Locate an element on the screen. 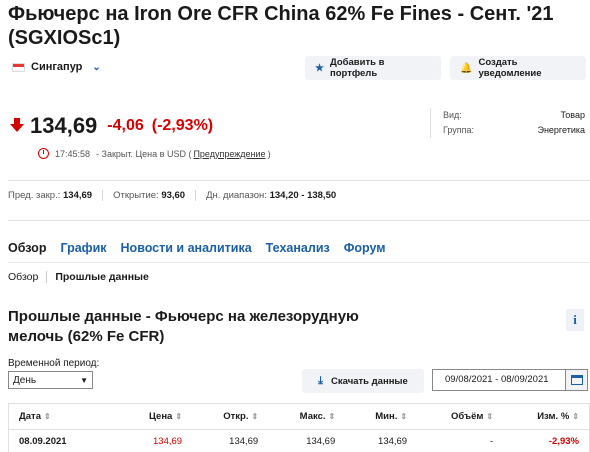 The height and width of the screenshot is (452, 590). column-low: Мин. ⇕ is located at coordinates (381, 416).